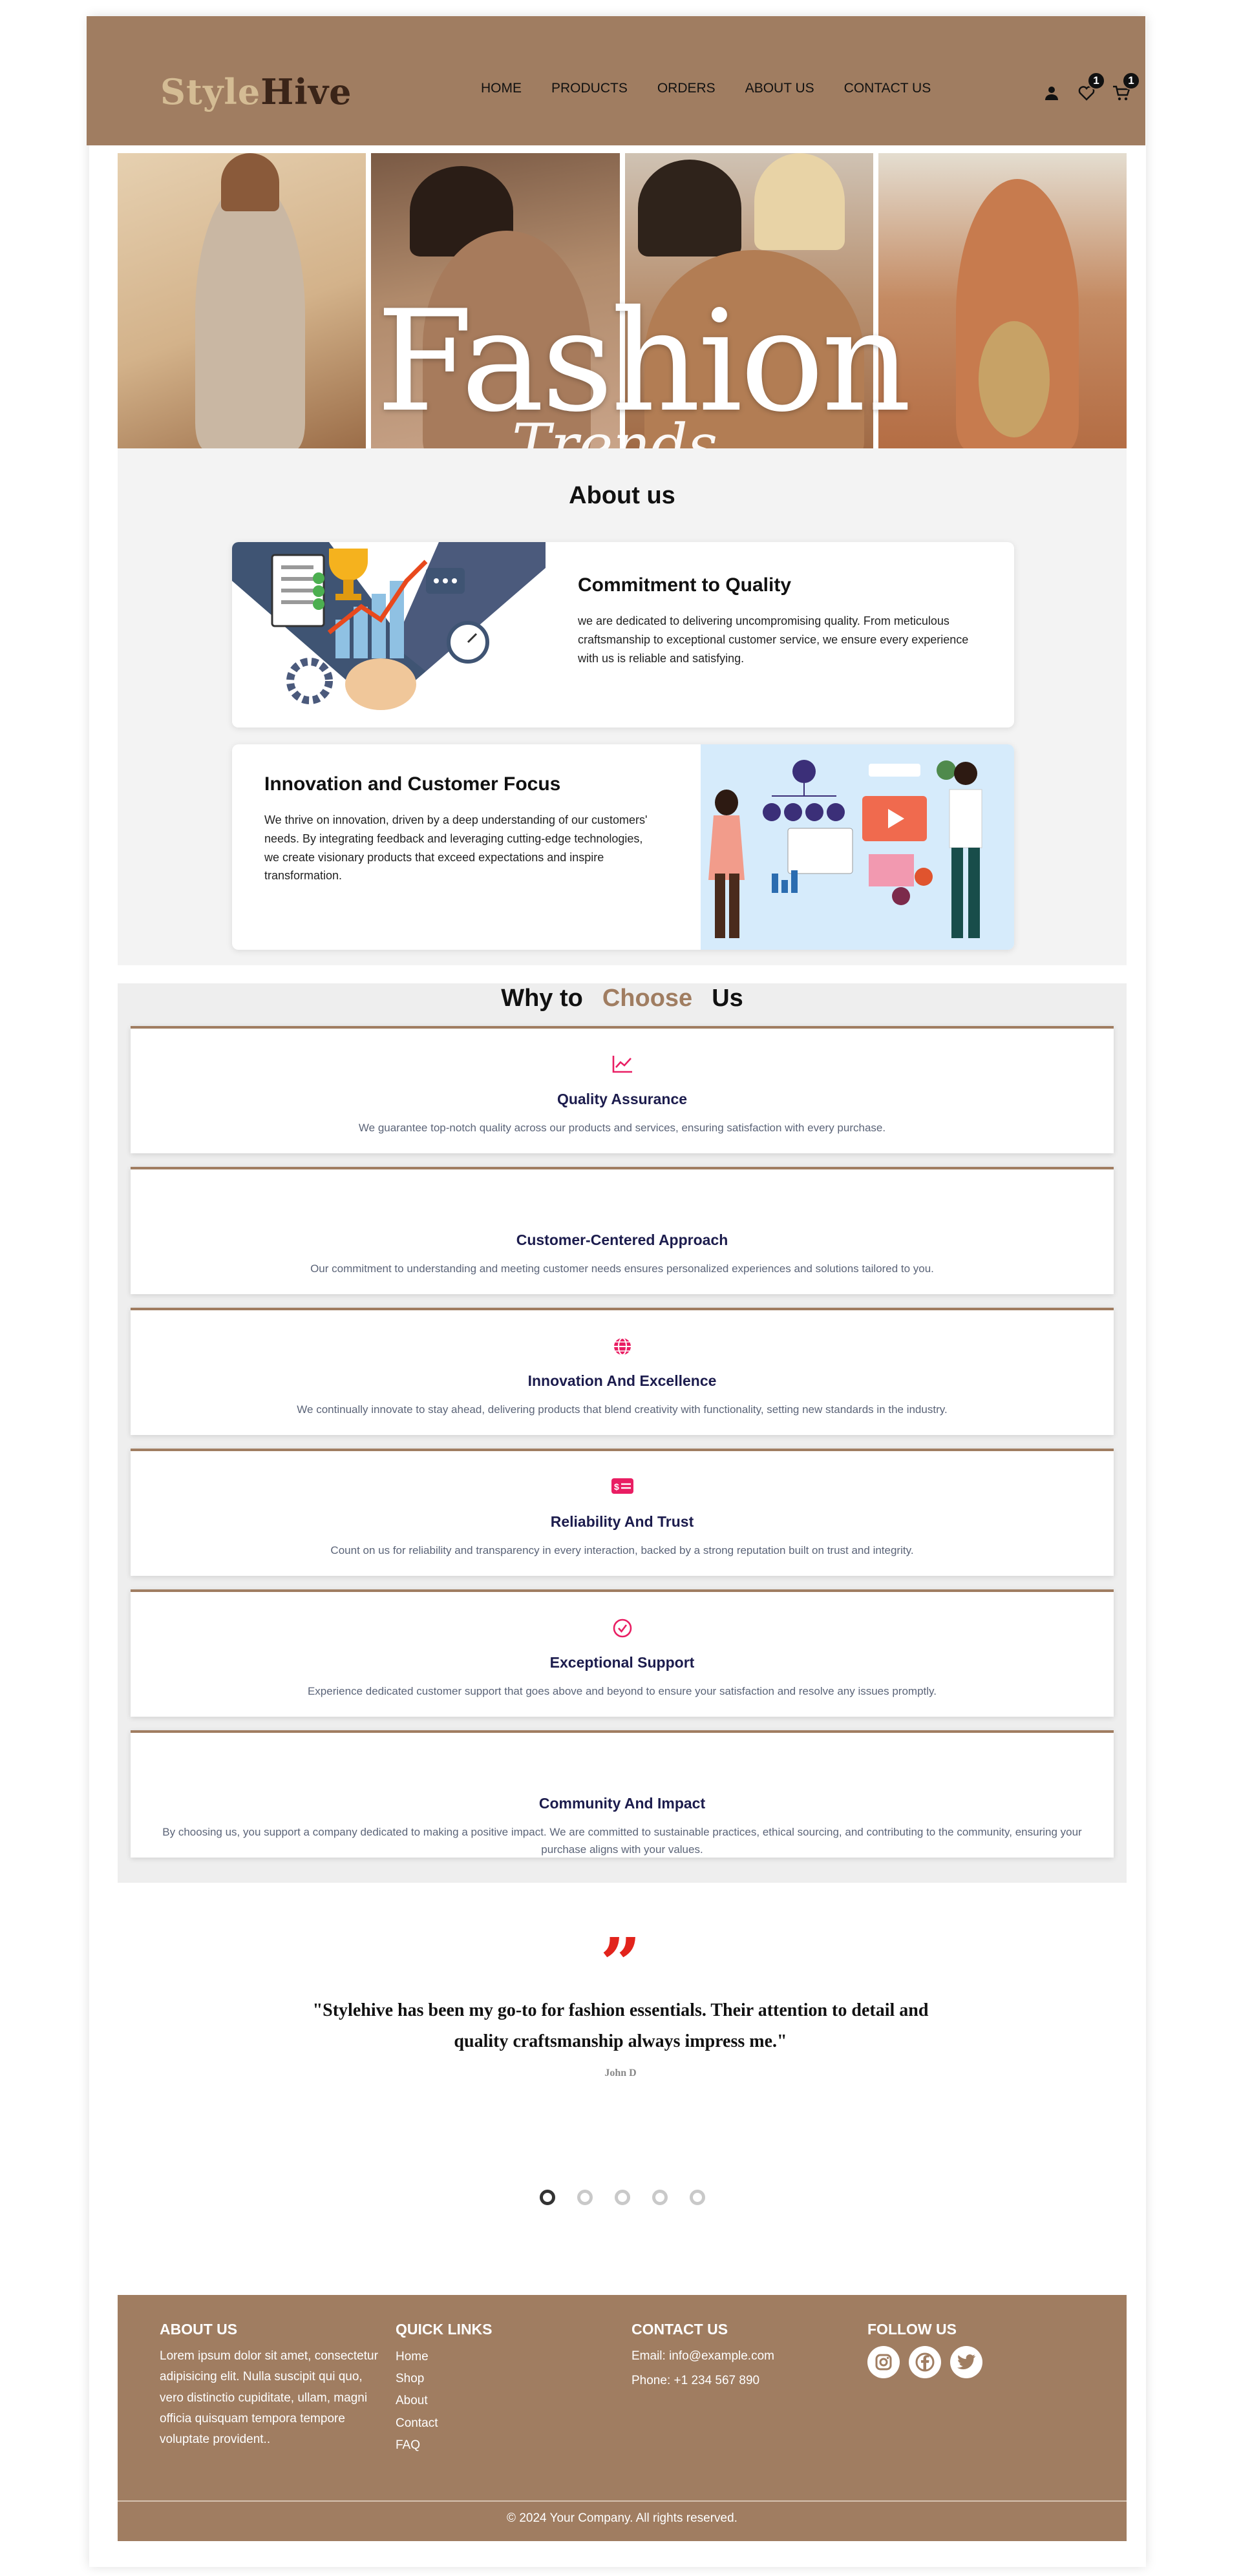 This screenshot has width=1241, height=2576. I want to click on footer-link-about: About, so click(505, 2401).